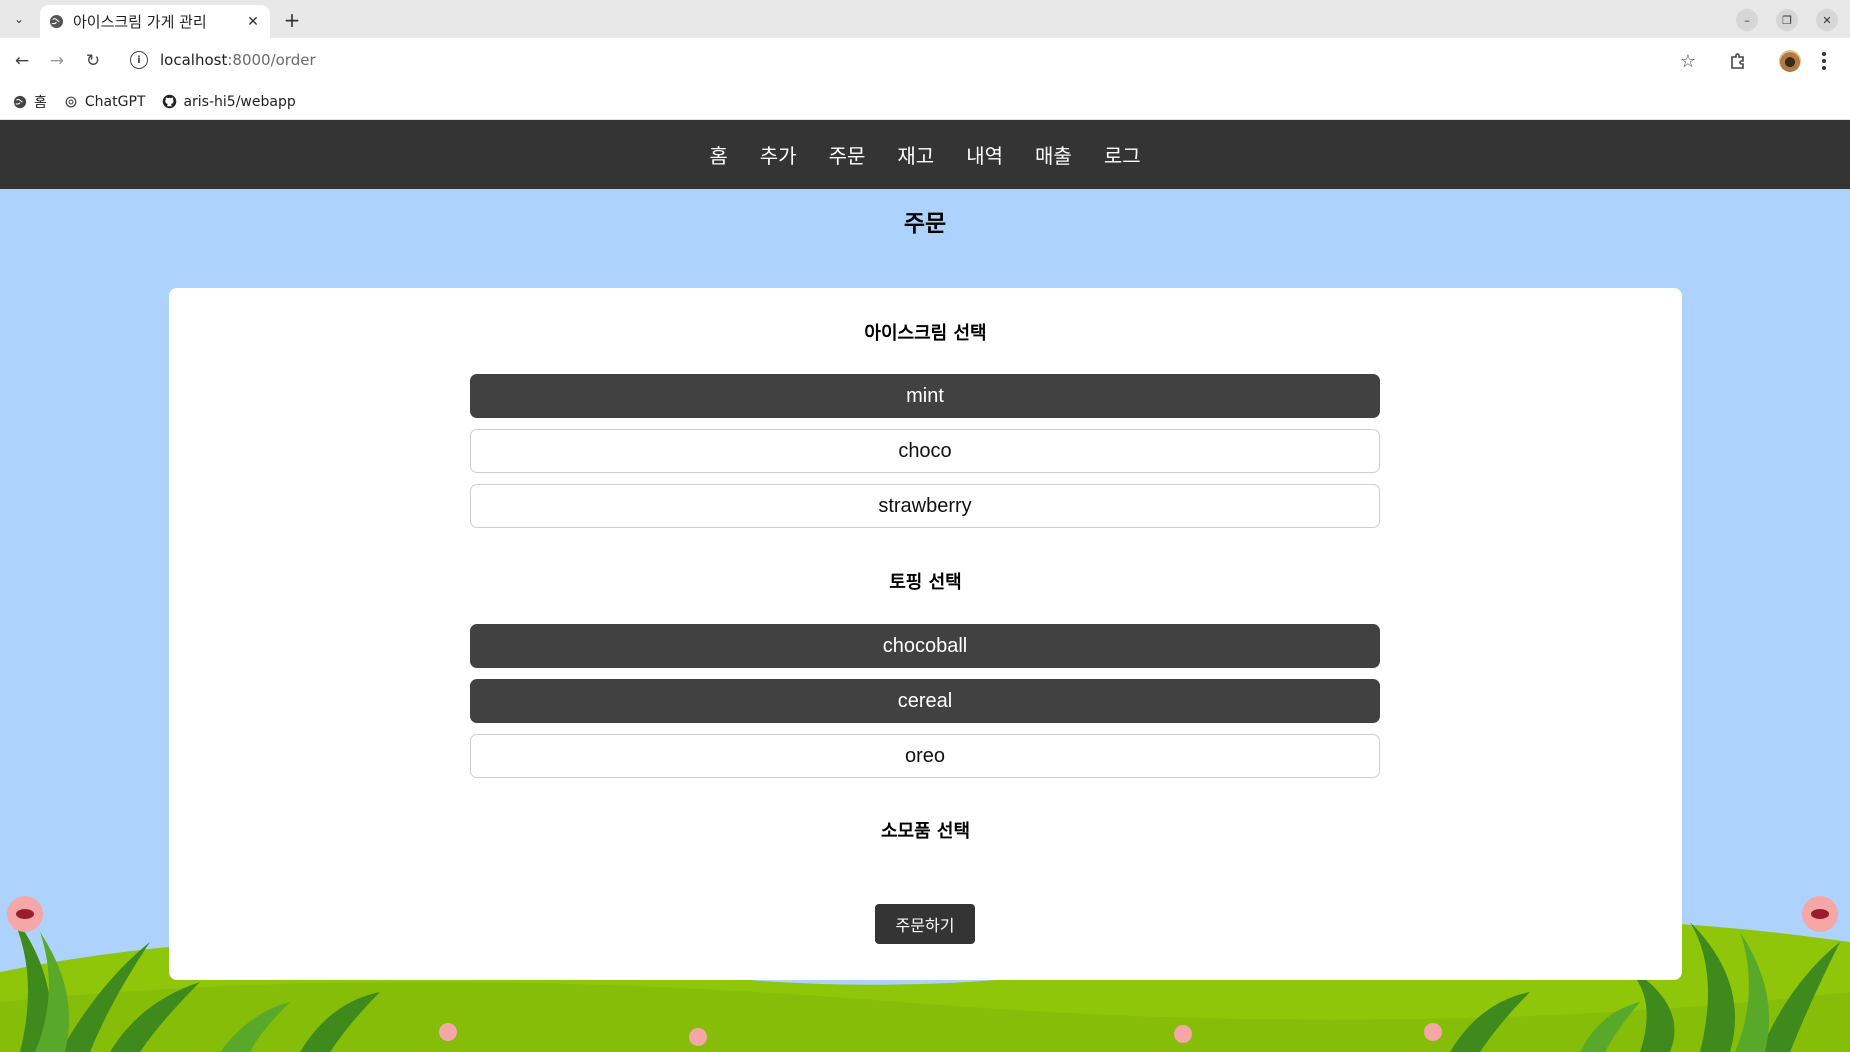 The height and width of the screenshot is (1052, 1850). Describe the element at coordinates (925, 924) in the screenshot. I see `order-submit-button: 주문하기` at that location.